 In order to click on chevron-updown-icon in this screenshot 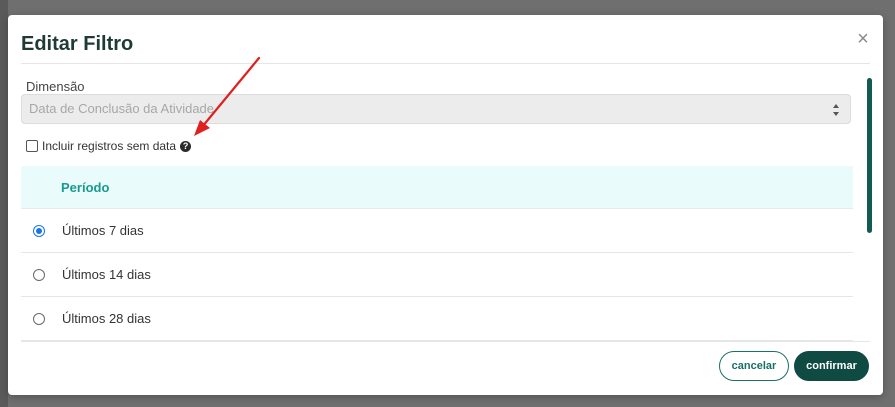, I will do `click(836, 110)`.